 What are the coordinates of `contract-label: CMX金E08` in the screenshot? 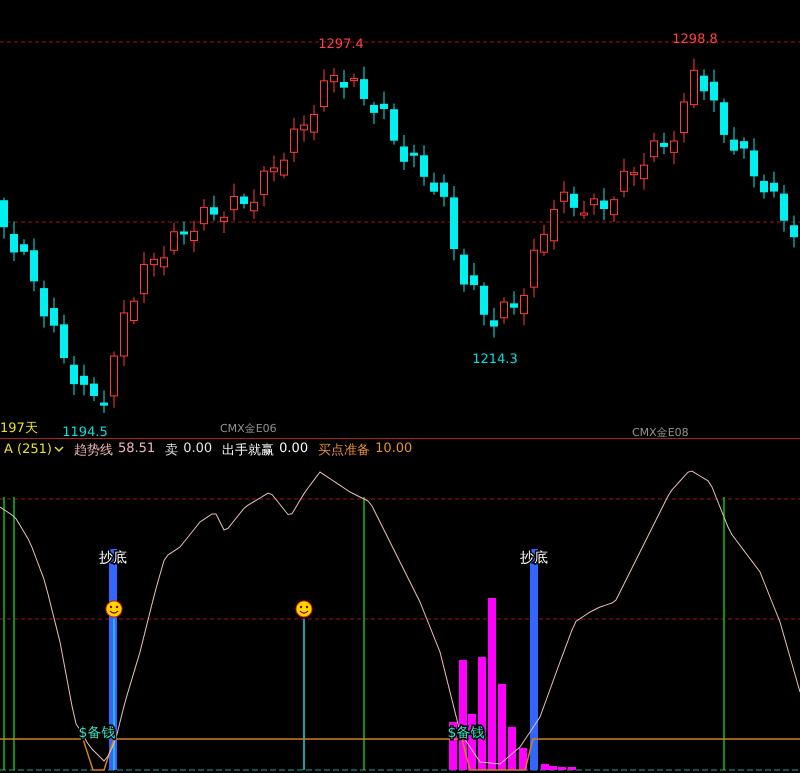 It's located at (660, 432).